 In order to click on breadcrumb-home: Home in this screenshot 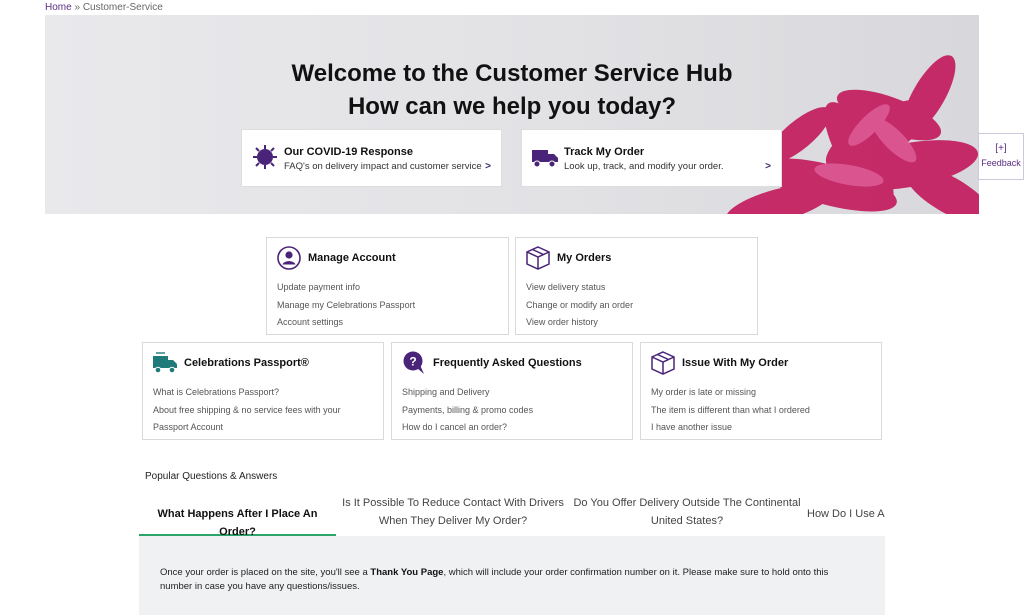, I will do `click(58, 7)`.